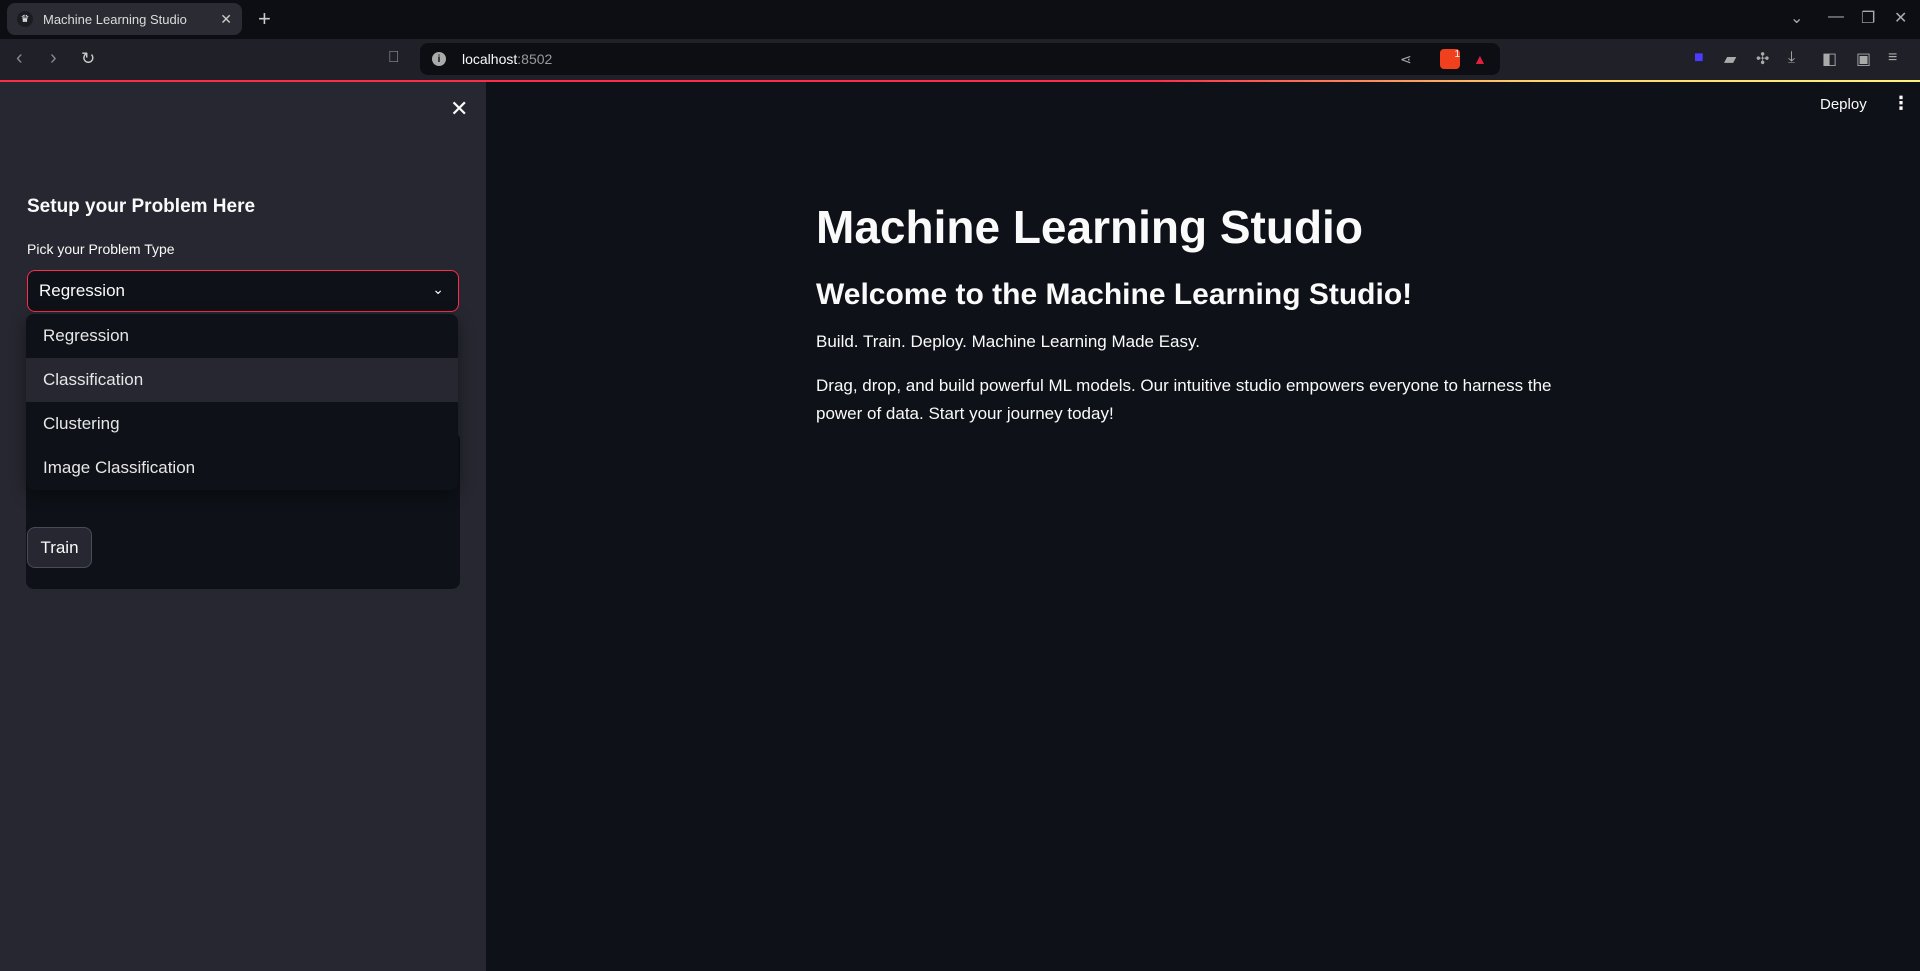  I want to click on forward-icon: ›, so click(53, 58).